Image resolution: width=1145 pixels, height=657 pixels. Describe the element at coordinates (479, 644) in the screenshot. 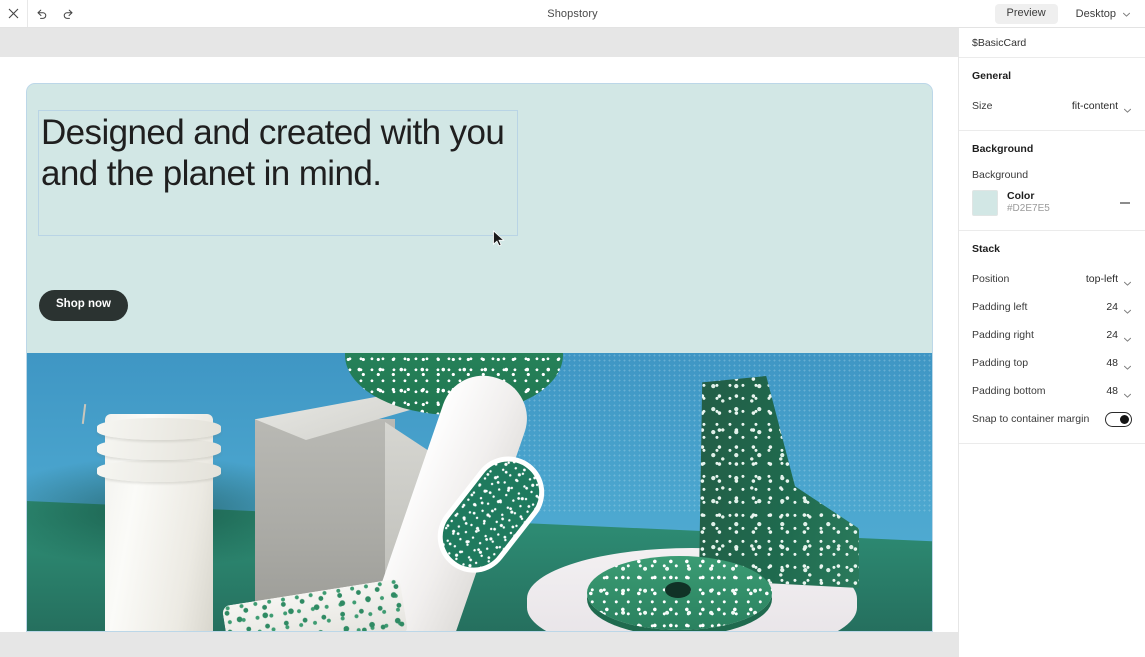

I see `canvas-bottom-band` at that location.